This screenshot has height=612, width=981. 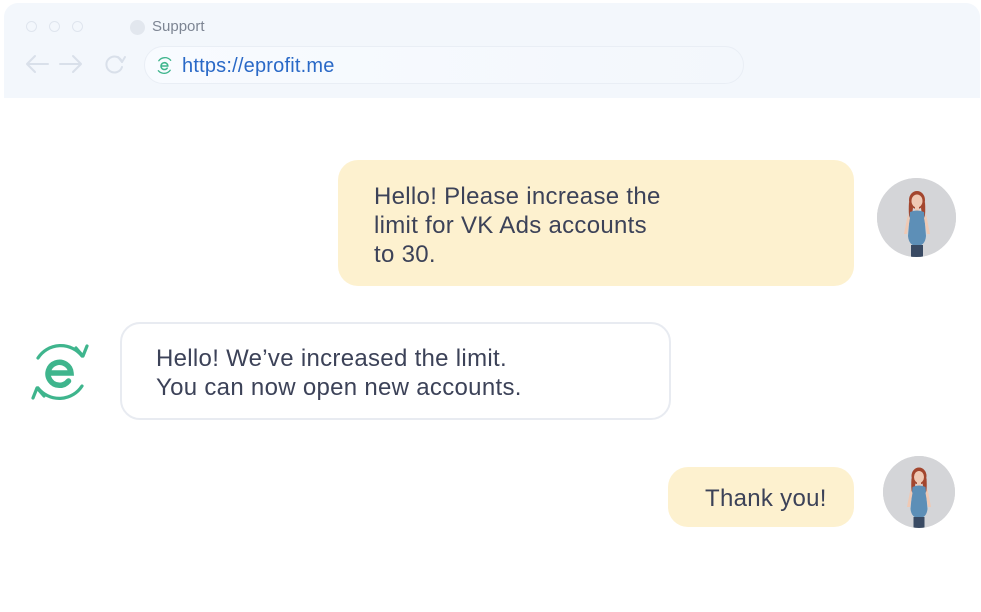 What do you see at coordinates (761, 497) in the screenshot?
I see `user-message-bubble: Thank you!` at bounding box center [761, 497].